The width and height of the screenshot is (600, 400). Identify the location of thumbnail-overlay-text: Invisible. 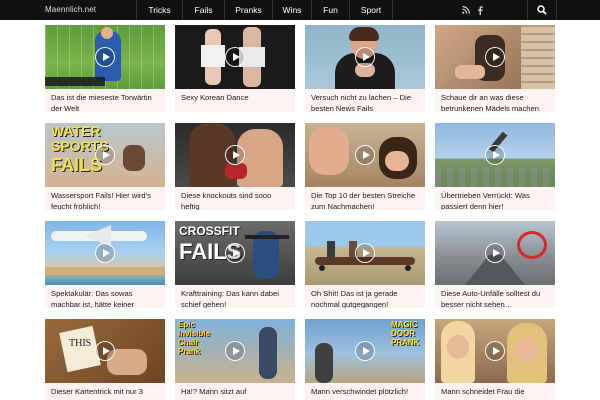
(194, 333).